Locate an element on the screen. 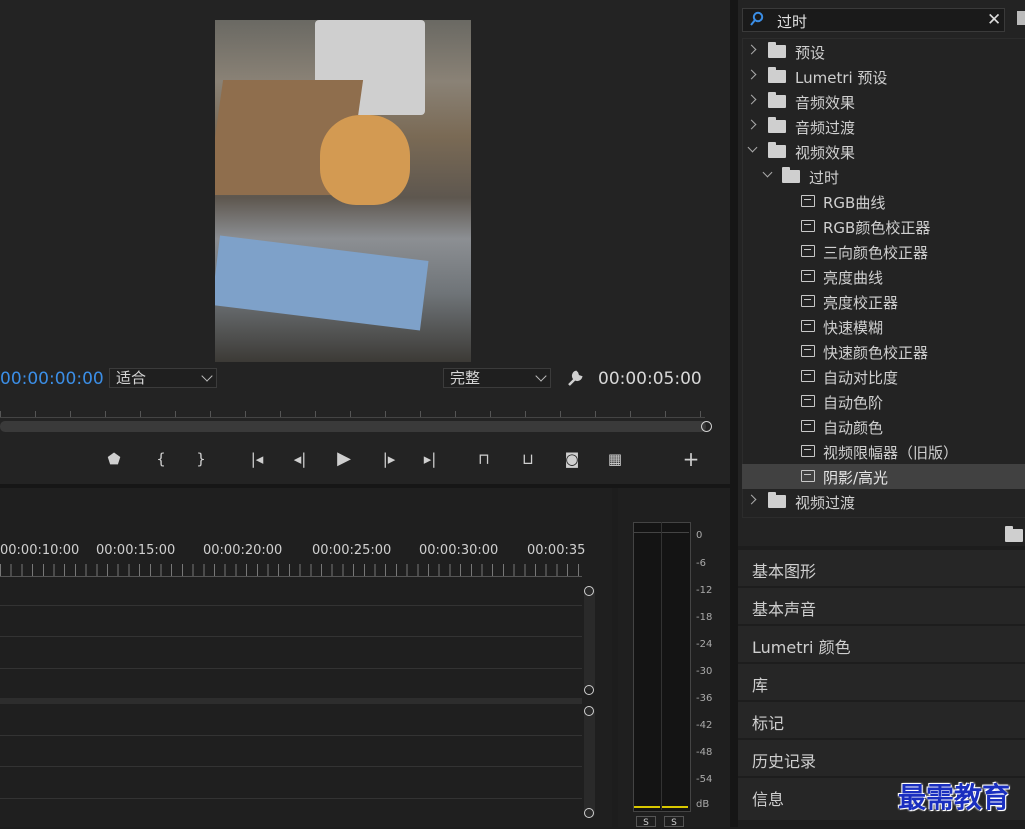 The width and height of the screenshot is (1025, 829). tree-item-label: 过时 is located at coordinates (824, 178).